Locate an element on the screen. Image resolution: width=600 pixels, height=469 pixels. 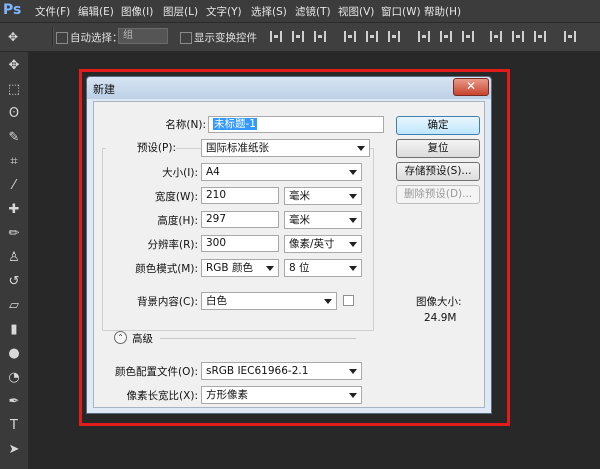
menu-help: 帮助(H) is located at coordinates (442, 11).